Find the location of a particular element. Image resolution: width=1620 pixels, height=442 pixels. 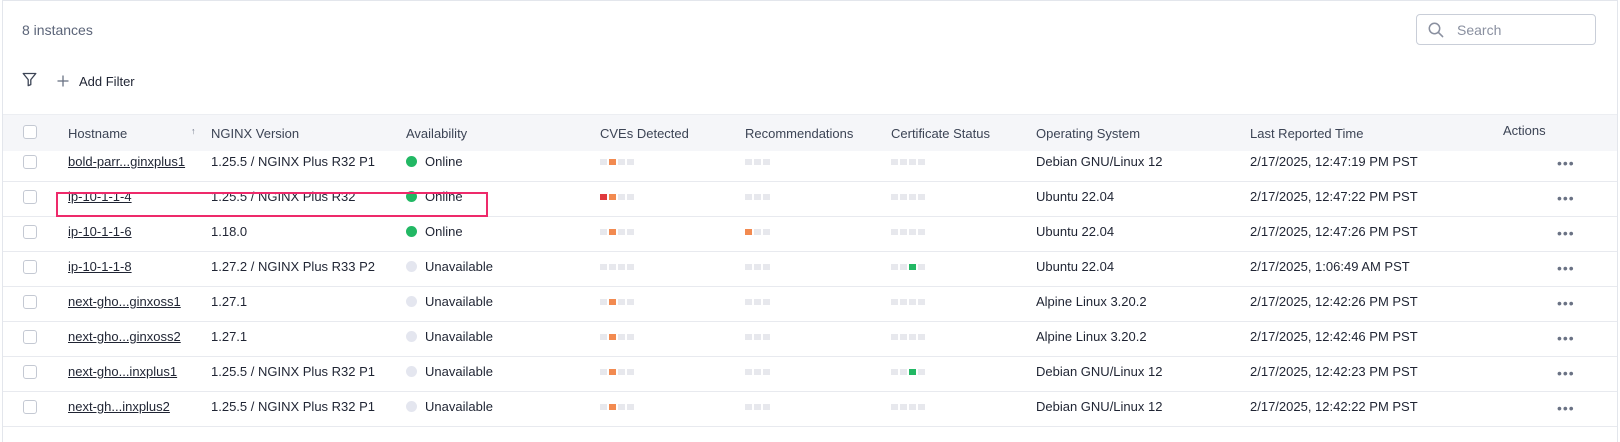

last-reported-time: 2/17/2025, 12:47:22 PM PST is located at coordinates (1334, 196).